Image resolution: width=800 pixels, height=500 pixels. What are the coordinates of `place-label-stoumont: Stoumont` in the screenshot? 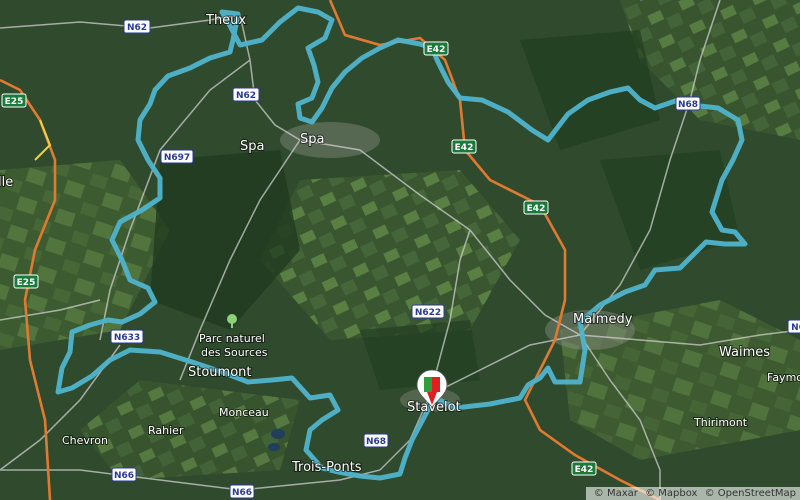 It's located at (220, 372).